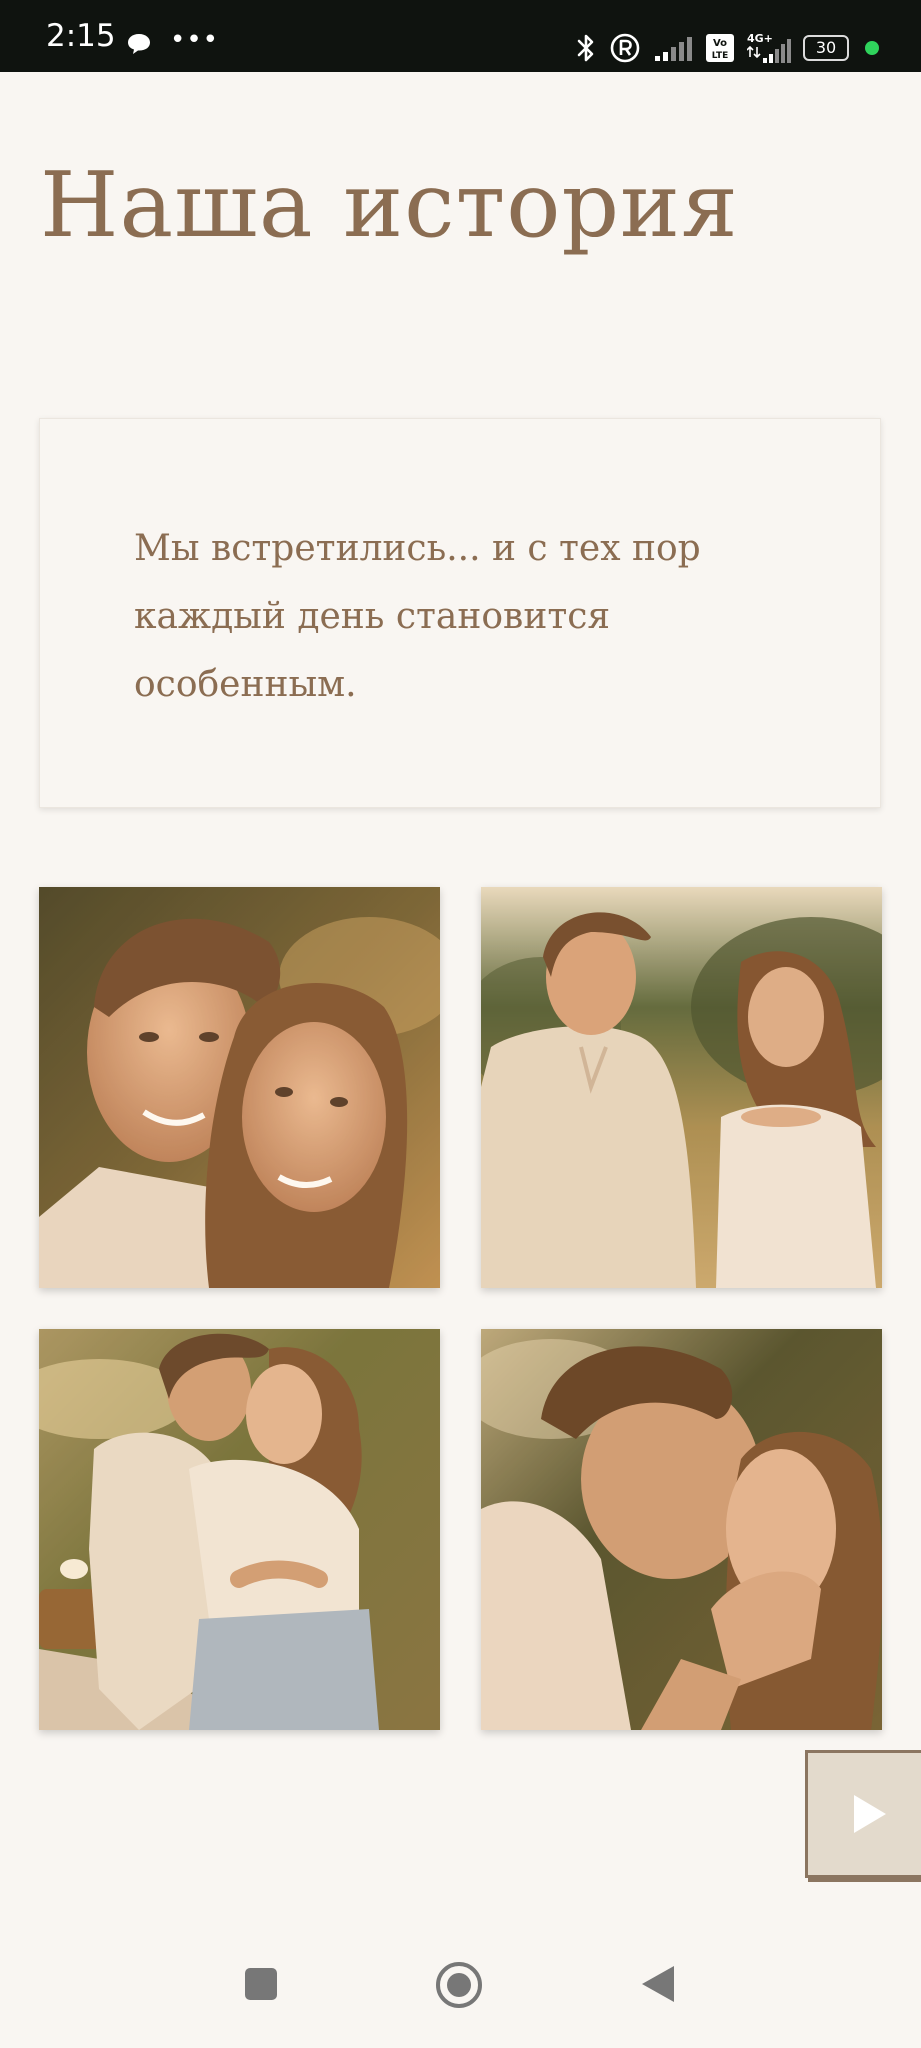  Describe the element at coordinates (658, 1984) in the screenshot. I see `back-icon` at that location.